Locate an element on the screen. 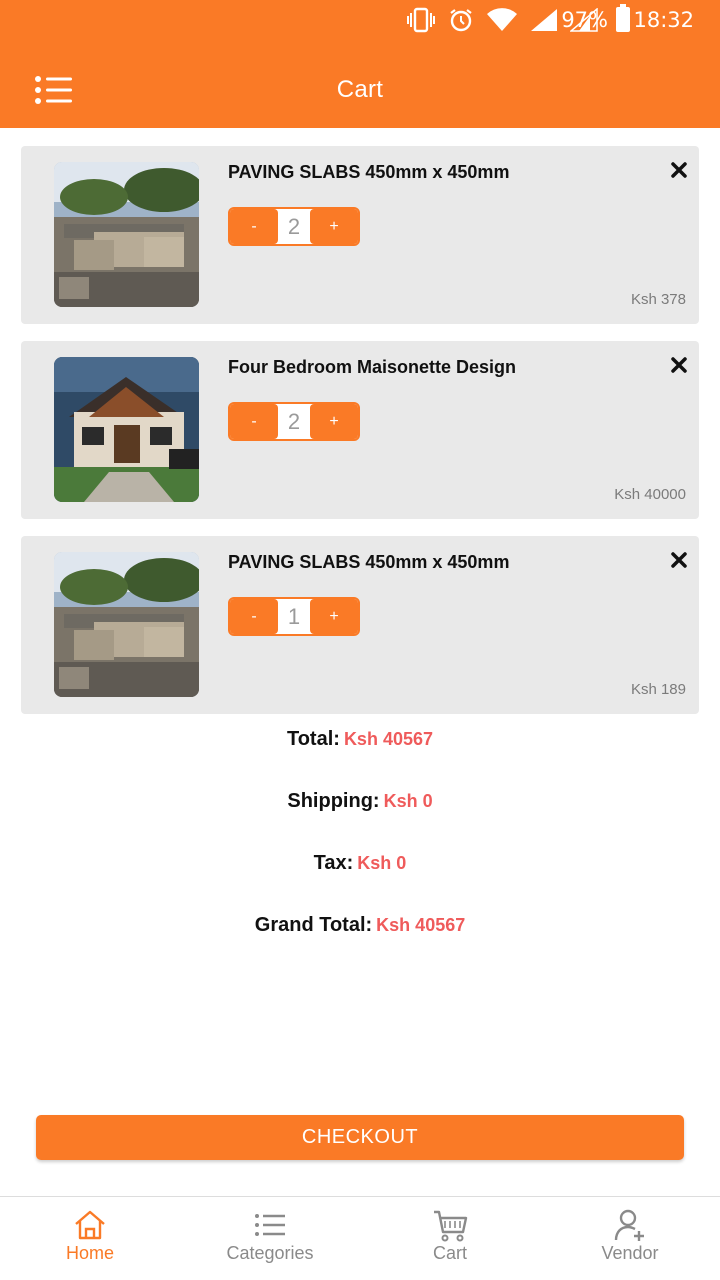 The image size is (720, 1280). shipping-row: Shipping: Ksh 0 is located at coordinates (360, 821).